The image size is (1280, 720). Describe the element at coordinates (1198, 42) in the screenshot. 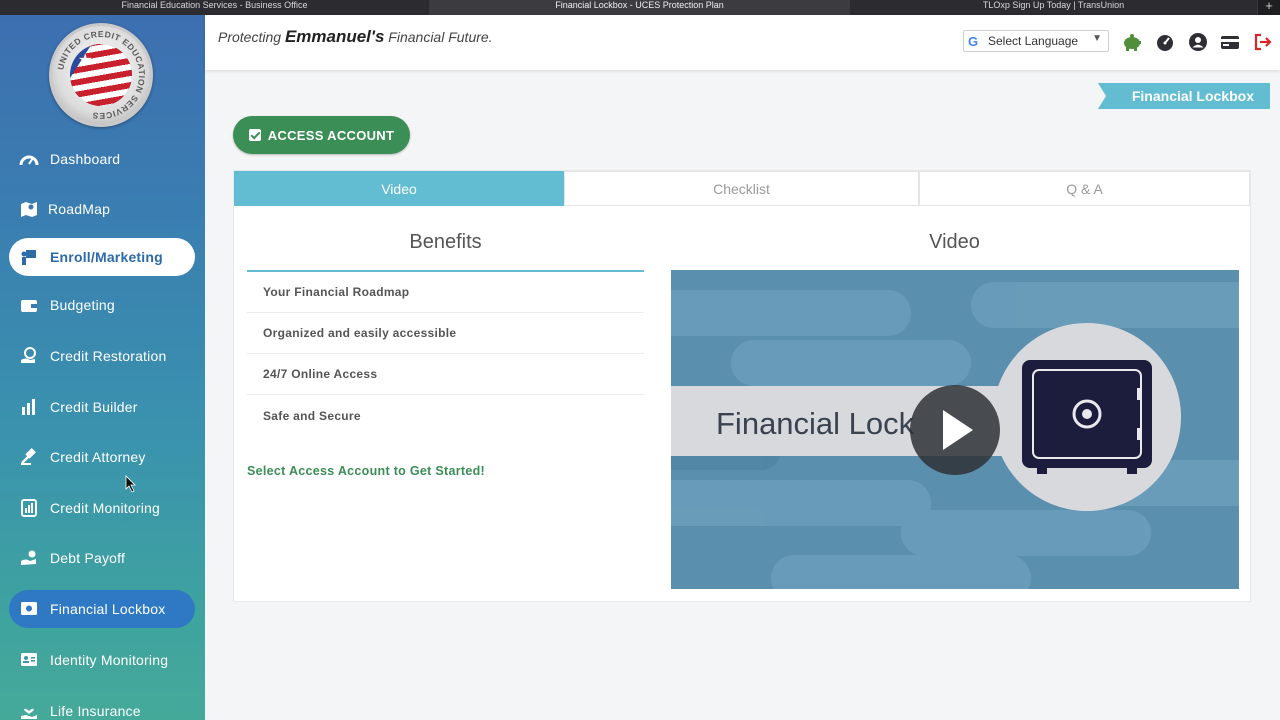

I see `user-icon` at that location.